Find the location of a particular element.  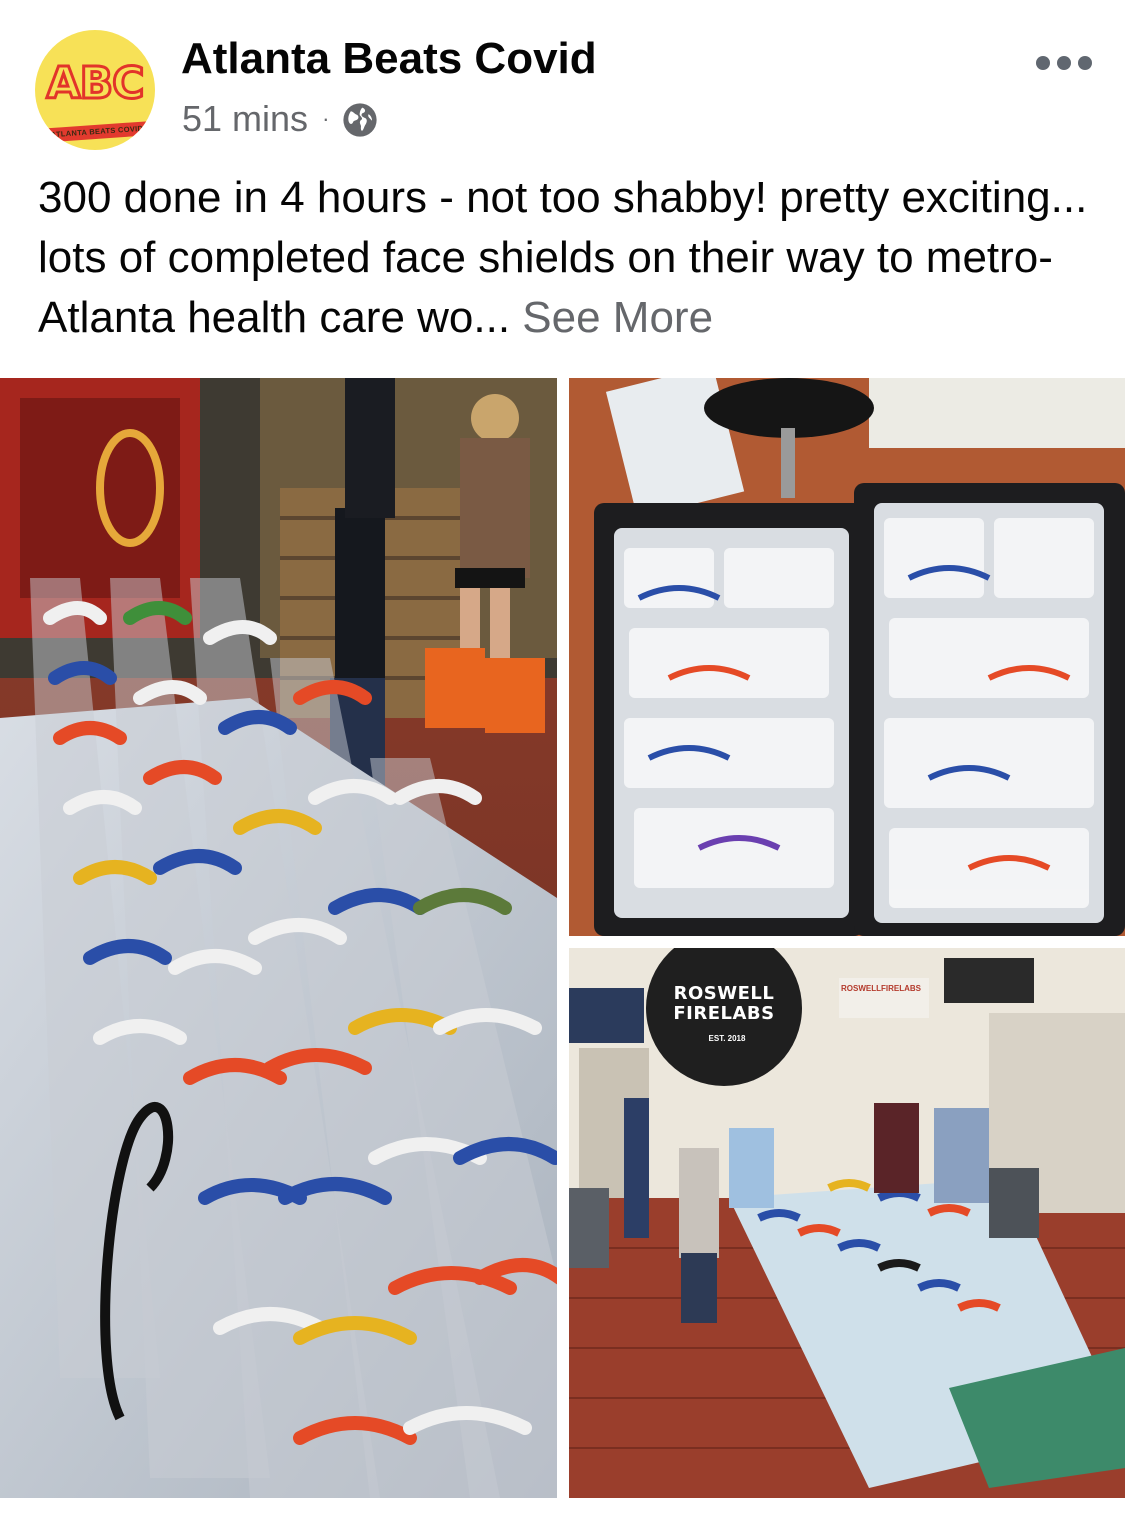

post-timestamp: 51 mins is located at coordinates (245, 119).